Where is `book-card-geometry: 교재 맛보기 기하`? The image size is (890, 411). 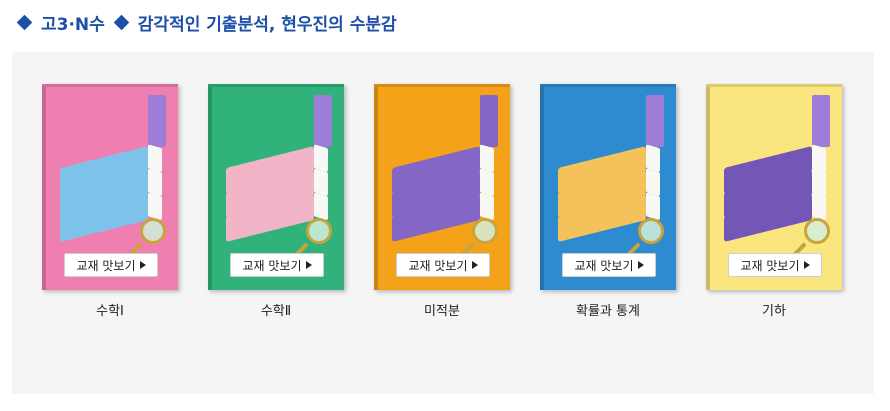
book-card-geometry: 교재 맛보기 기하 is located at coordinates (774, 201).